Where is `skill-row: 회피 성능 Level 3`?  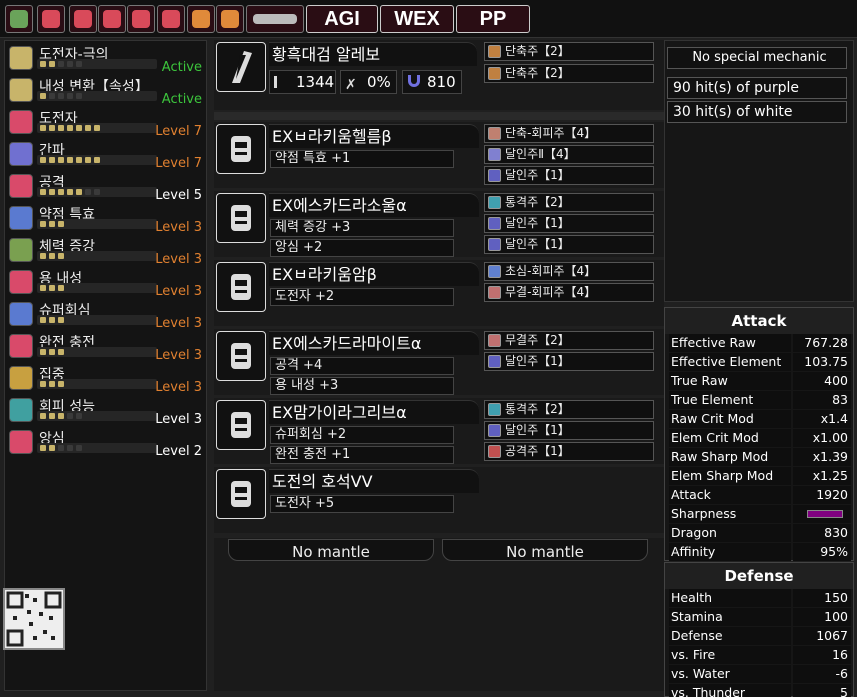
skill-row: 회피 성능 Level 3 is located at coordinates (106, 411).